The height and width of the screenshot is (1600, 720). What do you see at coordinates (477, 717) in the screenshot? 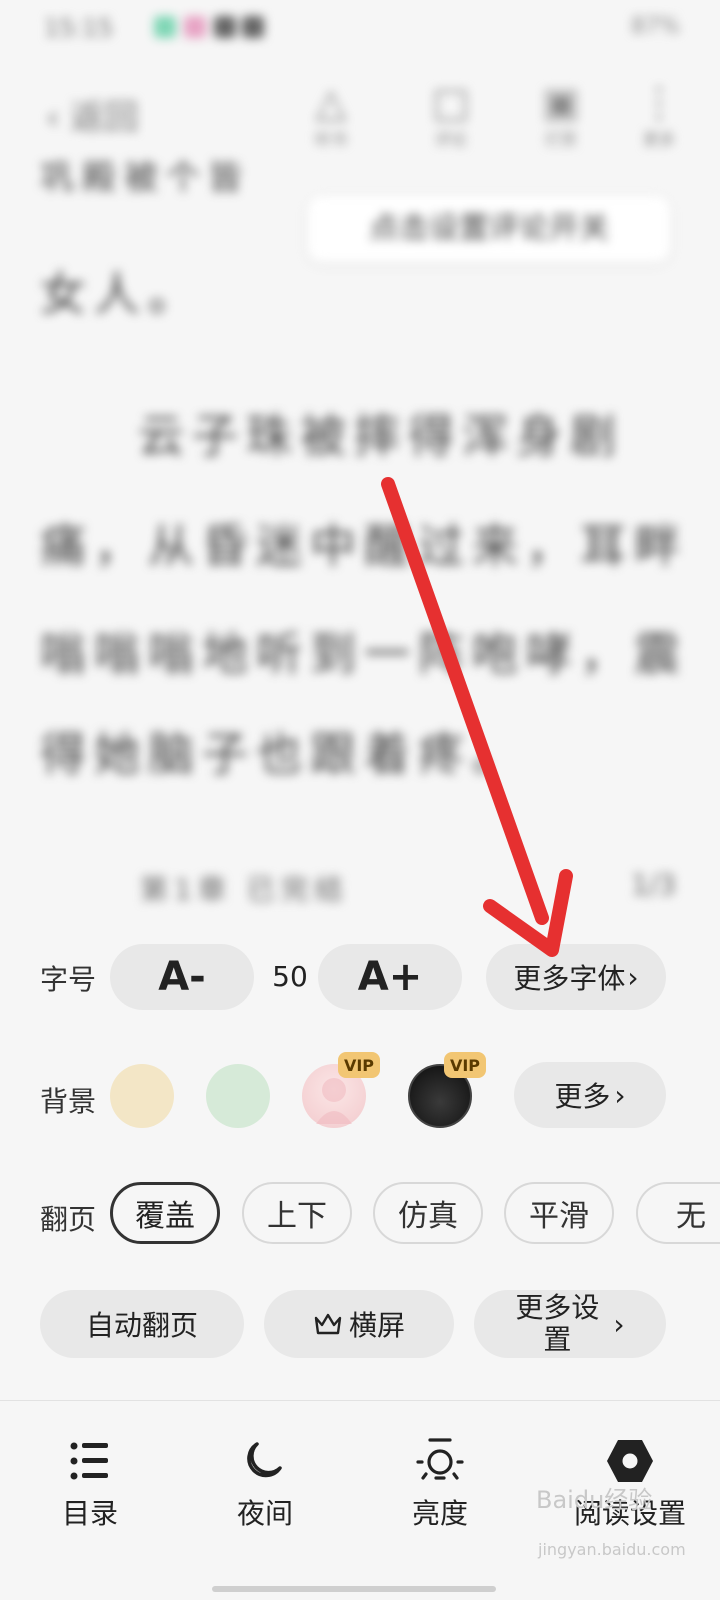
I see `red-arrow-annotation` at bounding box center [477, 717].